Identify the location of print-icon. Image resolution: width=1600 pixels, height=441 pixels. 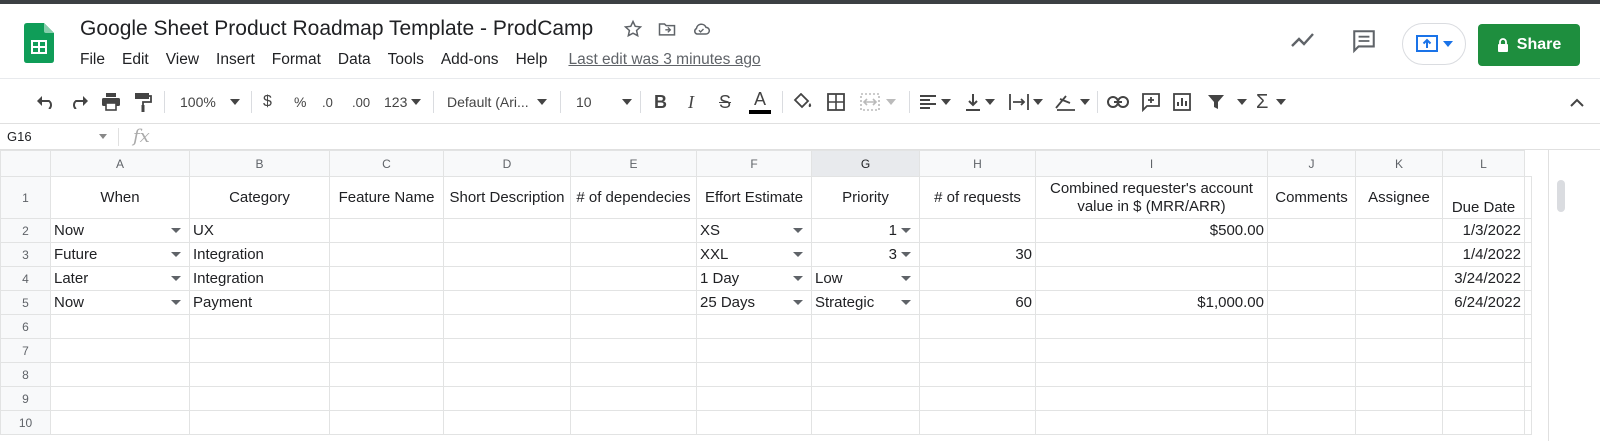
(111, 102).